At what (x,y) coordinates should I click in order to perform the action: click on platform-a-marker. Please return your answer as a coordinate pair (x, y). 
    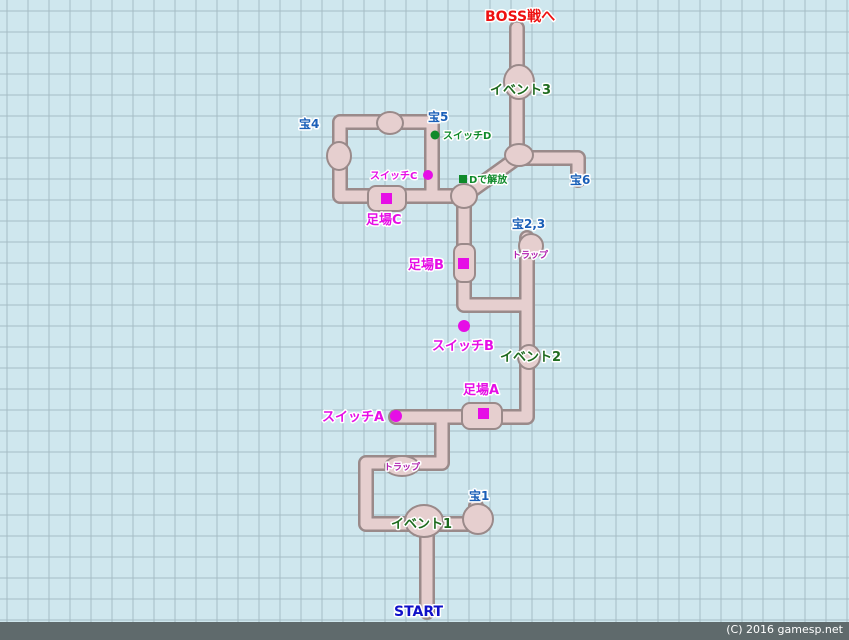
    Looking at the image, I should click on (483, 413).